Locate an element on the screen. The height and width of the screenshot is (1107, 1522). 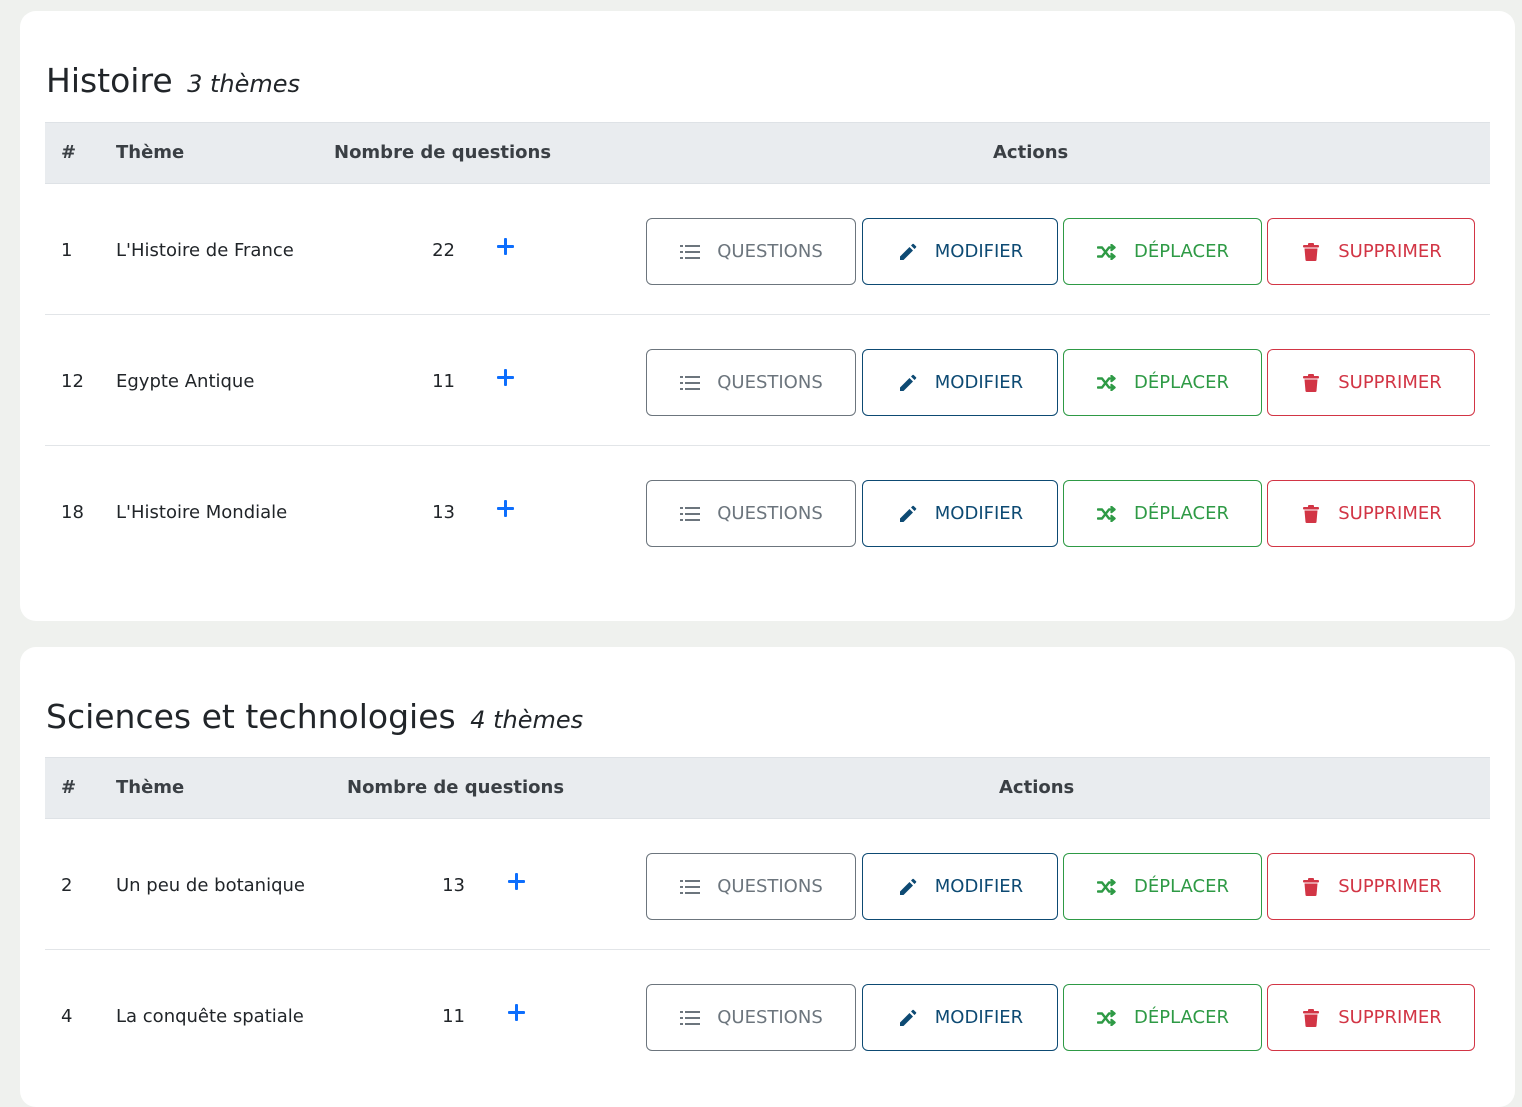
row-index: 12 is located at coordinates (72, 381).